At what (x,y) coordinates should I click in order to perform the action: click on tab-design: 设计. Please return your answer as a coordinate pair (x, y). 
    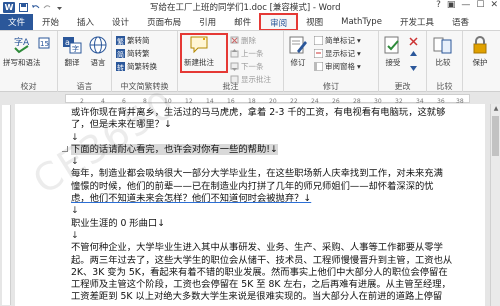
    Looking at the image, I should click on (120, 22).